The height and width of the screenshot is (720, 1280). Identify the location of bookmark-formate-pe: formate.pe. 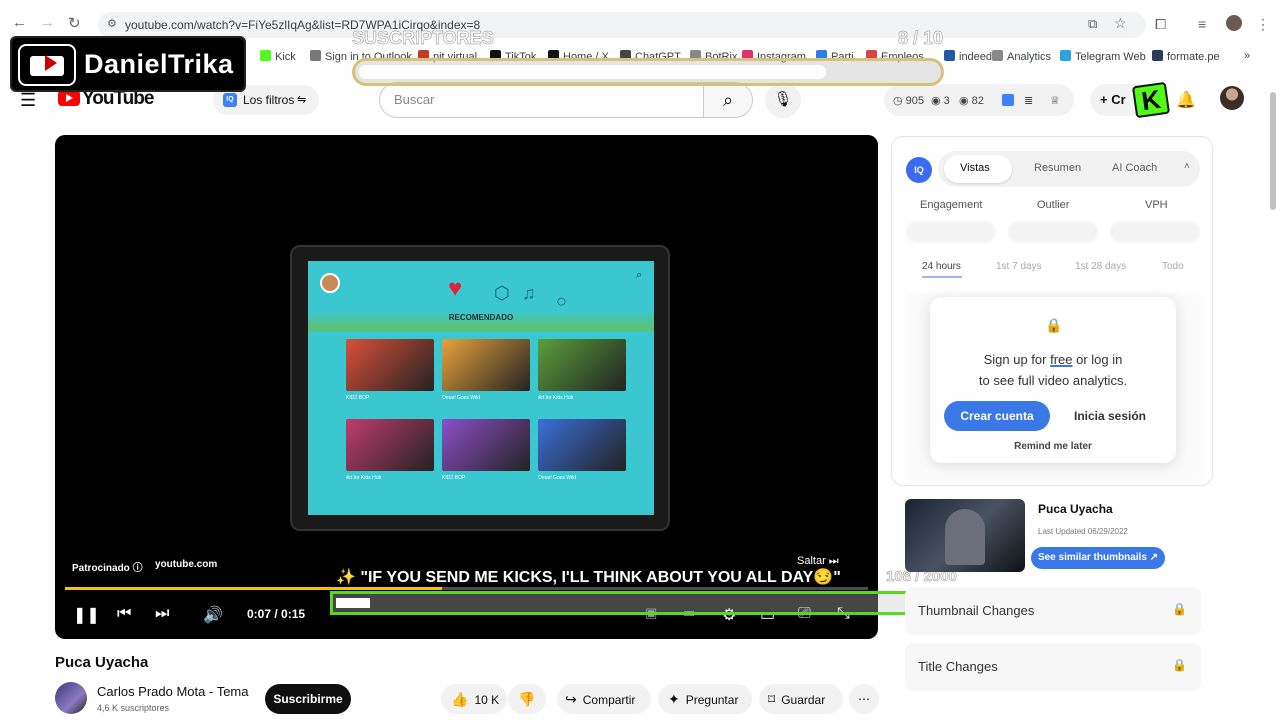
(1186, 56).